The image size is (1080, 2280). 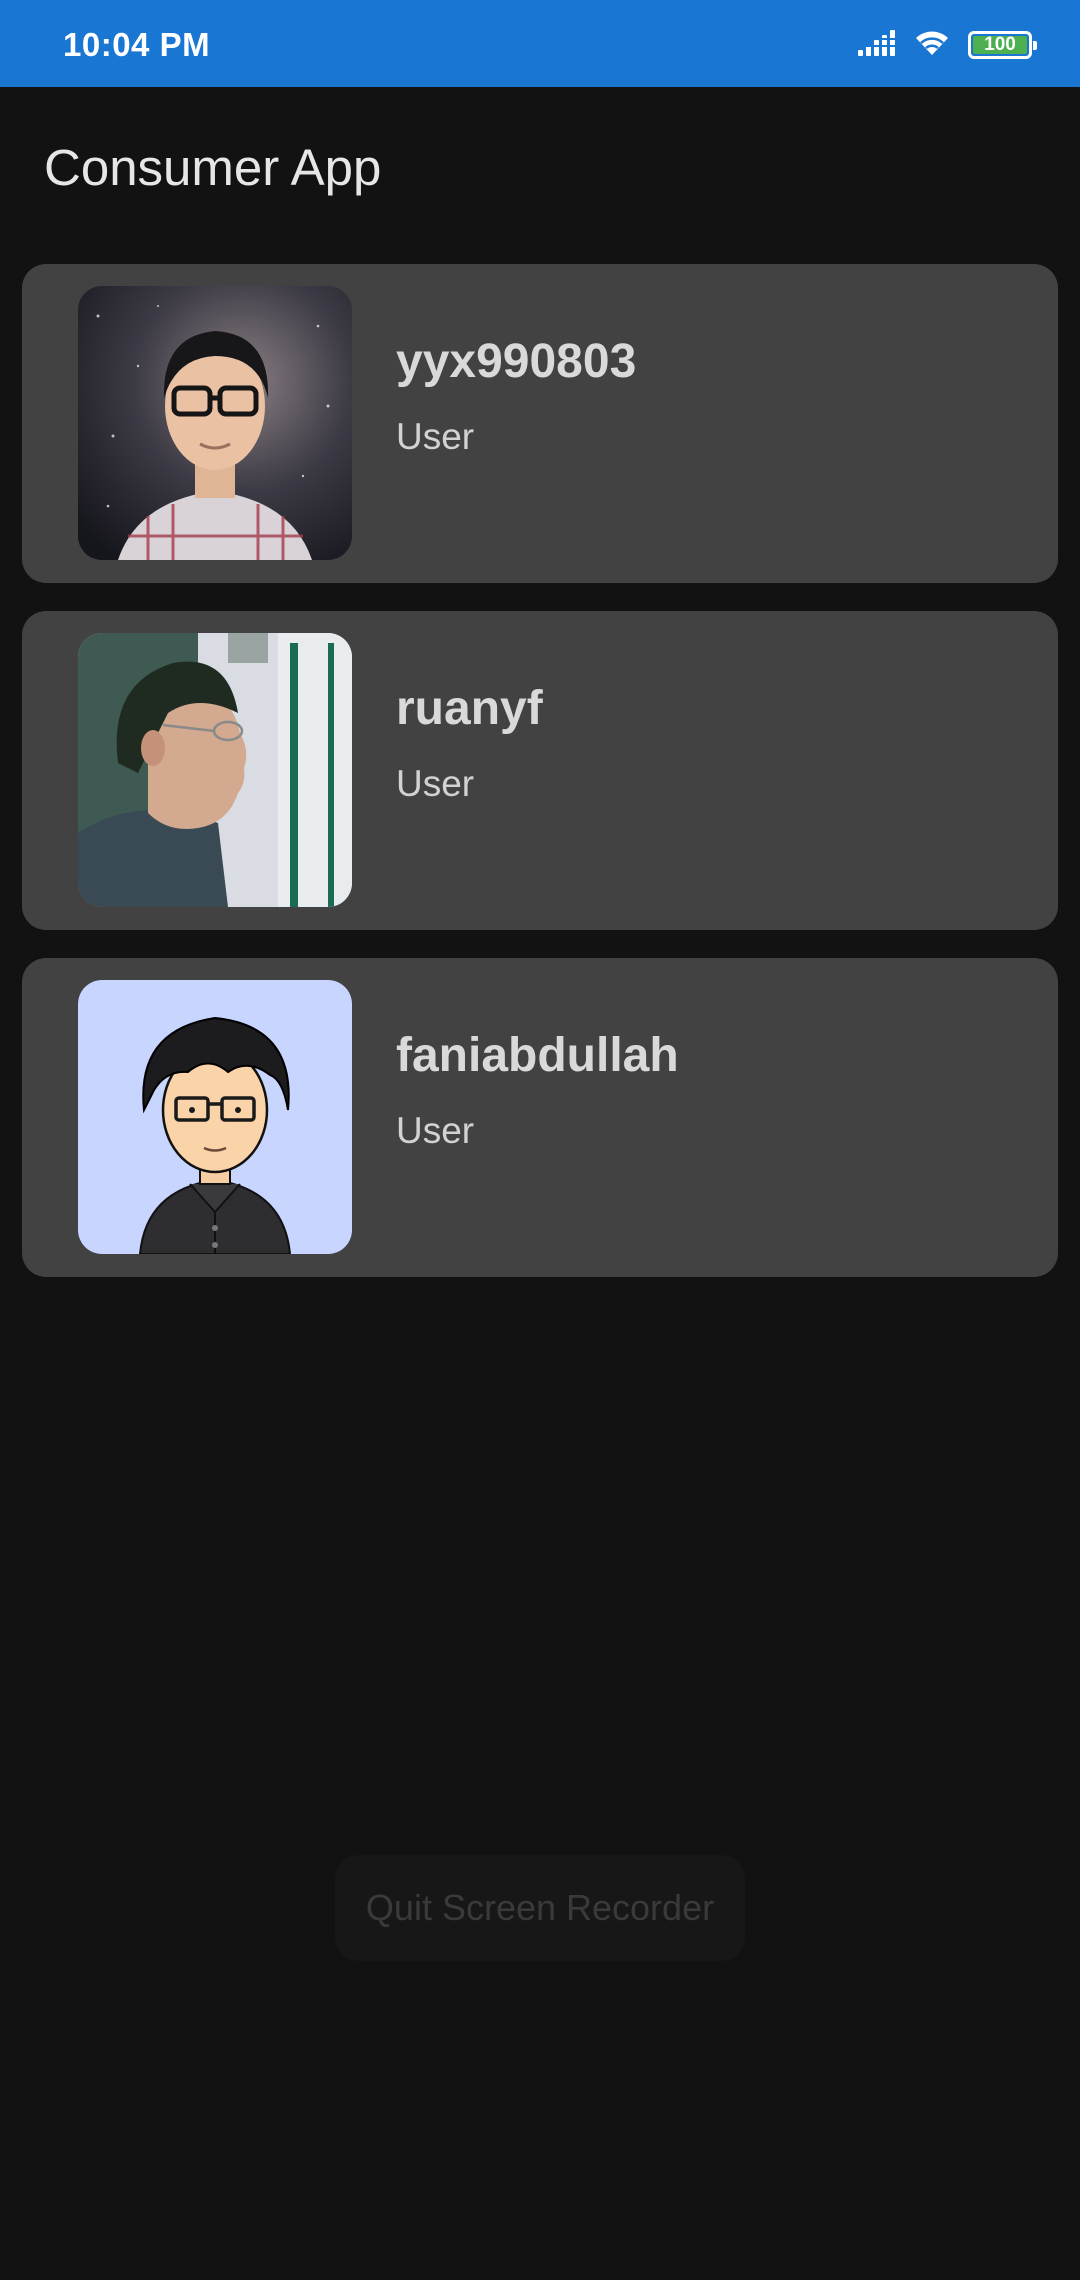 What do you see at coordinates (213, 167) in the screenshot?
I see `page-title: Consumer App` at bounding box center [213, 167].